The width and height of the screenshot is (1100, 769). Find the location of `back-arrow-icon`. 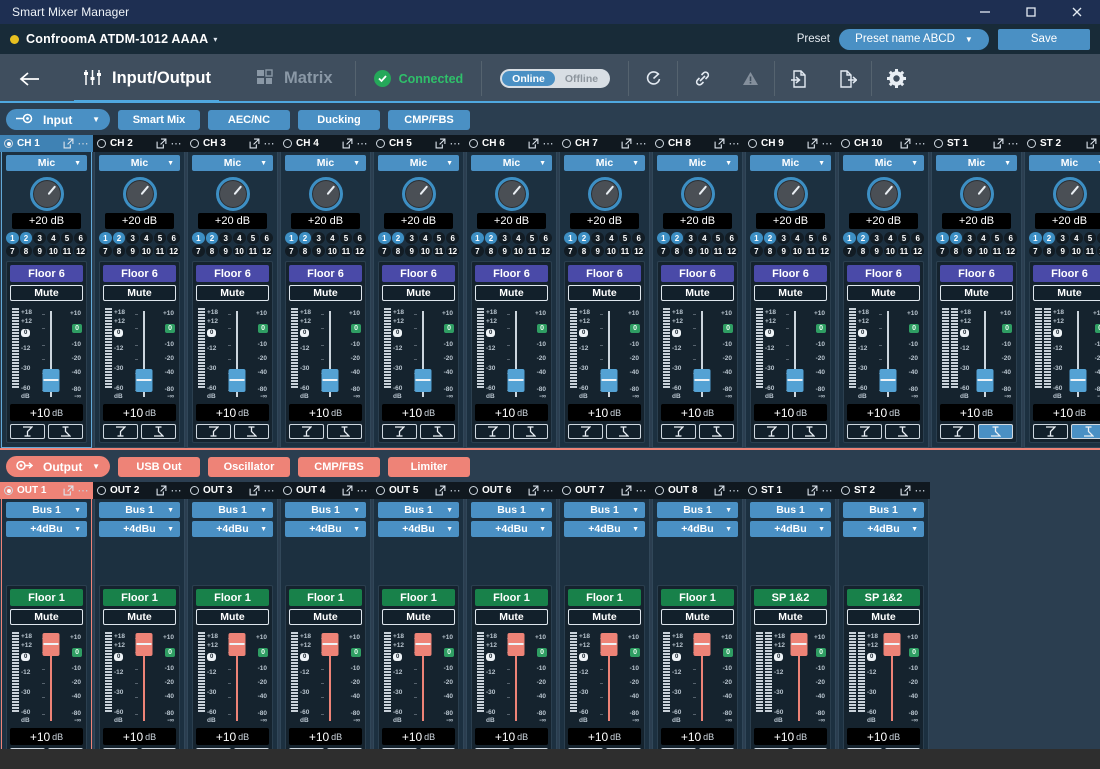

back-arrow-icon is located at coordinates (30, 78).